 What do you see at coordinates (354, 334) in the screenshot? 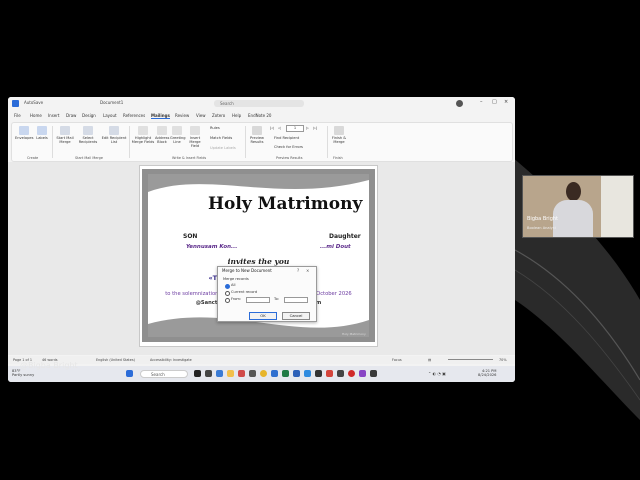
I see `frame-tag-bottom: Holy Matrimony` at bounding box center [354, 334].